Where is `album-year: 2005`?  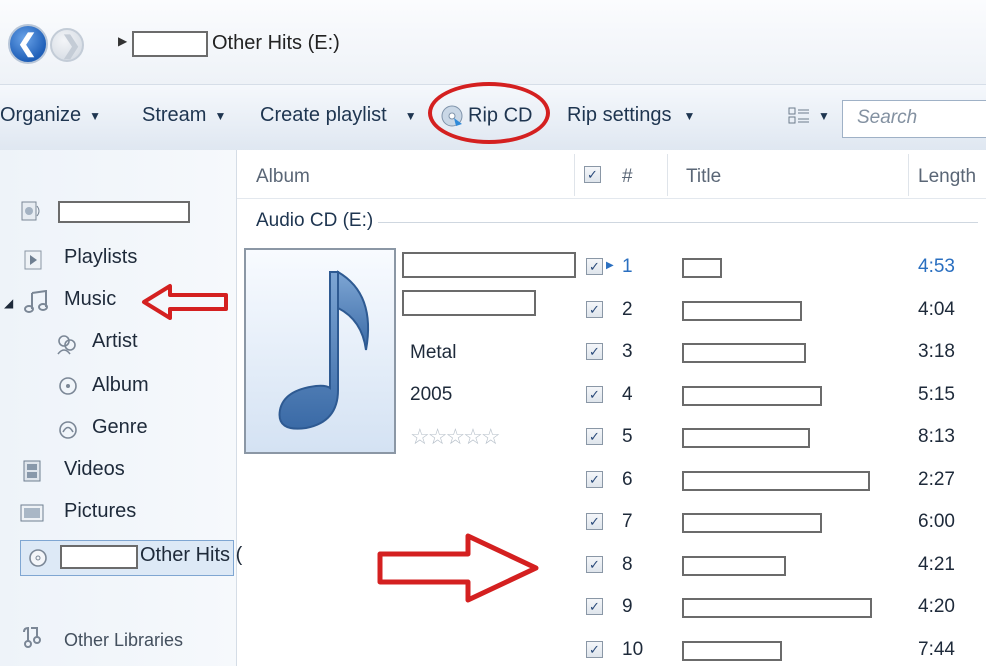
album-year: 2005 is located at coordinates (431, 395).